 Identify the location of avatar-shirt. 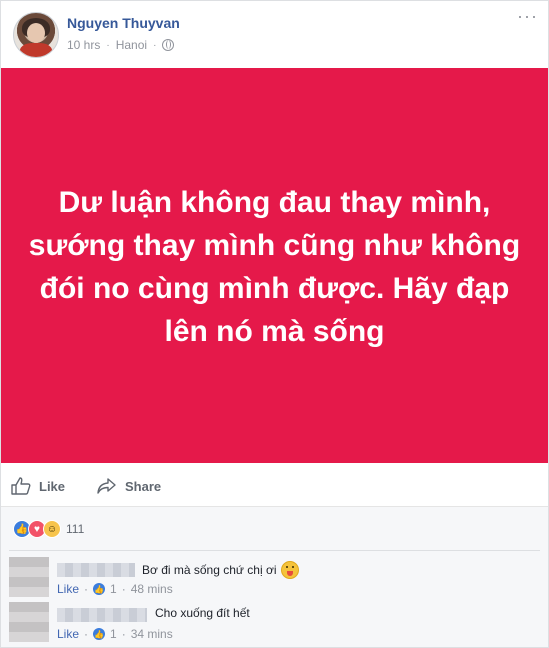
(36, 50).